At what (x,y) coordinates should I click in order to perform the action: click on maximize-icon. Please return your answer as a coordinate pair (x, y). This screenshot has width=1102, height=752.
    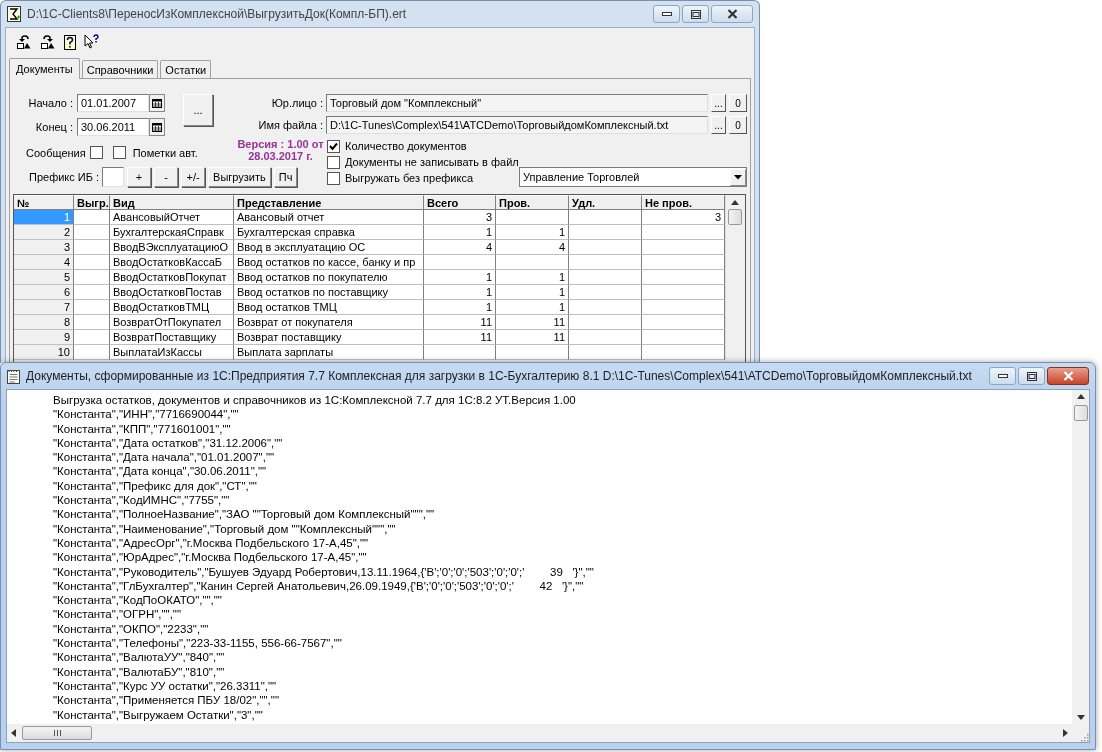
    Looking at the image, I should click on (1031, 376).